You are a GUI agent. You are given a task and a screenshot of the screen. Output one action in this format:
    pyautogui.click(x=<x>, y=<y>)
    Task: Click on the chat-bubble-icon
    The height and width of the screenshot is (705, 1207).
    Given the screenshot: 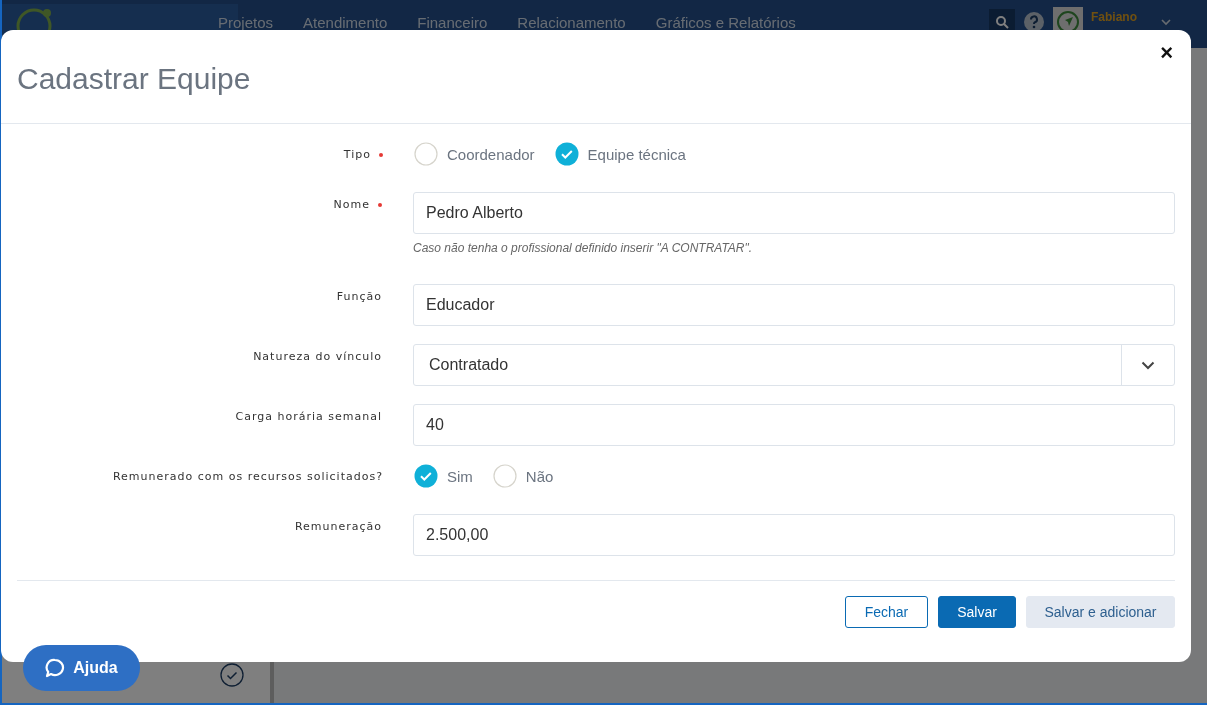 What is the action you would take?
    pyautogui.click(x=55, y=668)
    